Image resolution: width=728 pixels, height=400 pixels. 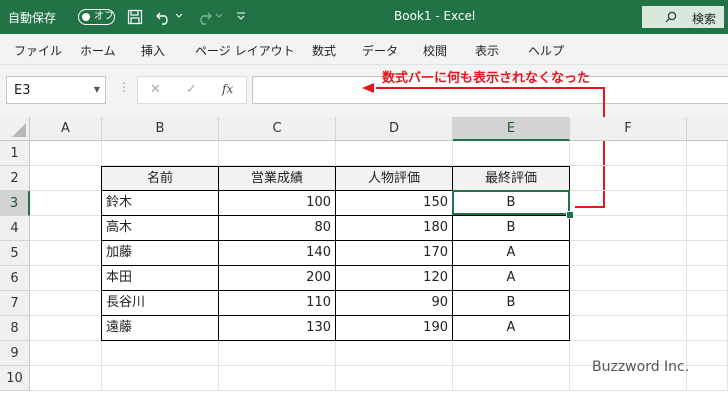 I want to click on tab-review: 校閲, so click(x=435, y=50).